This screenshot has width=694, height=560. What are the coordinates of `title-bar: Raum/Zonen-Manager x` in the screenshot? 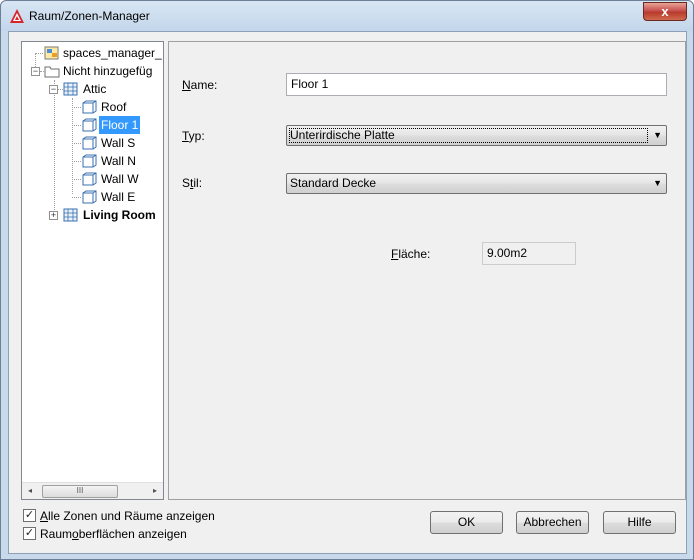 It's located at (347, 16).